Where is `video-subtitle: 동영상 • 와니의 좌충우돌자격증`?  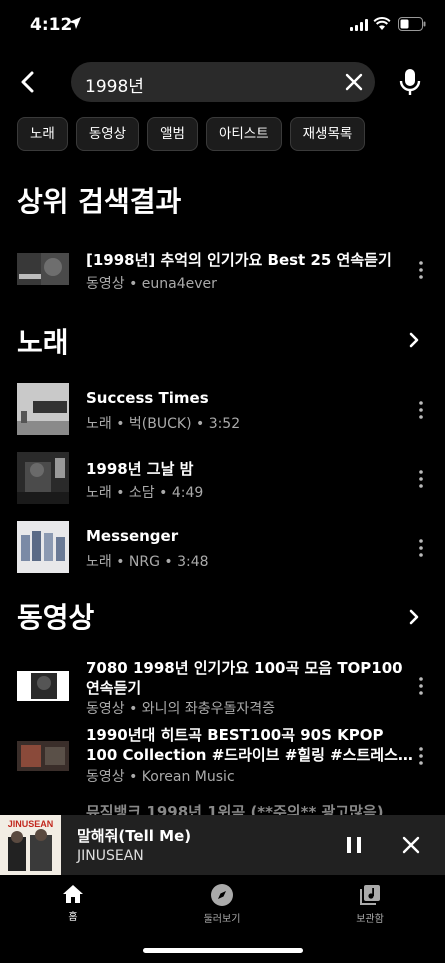 video-subtitle: 동영상 • 와니의 좌충우돌자격증 is located at coordinates (181, 709).